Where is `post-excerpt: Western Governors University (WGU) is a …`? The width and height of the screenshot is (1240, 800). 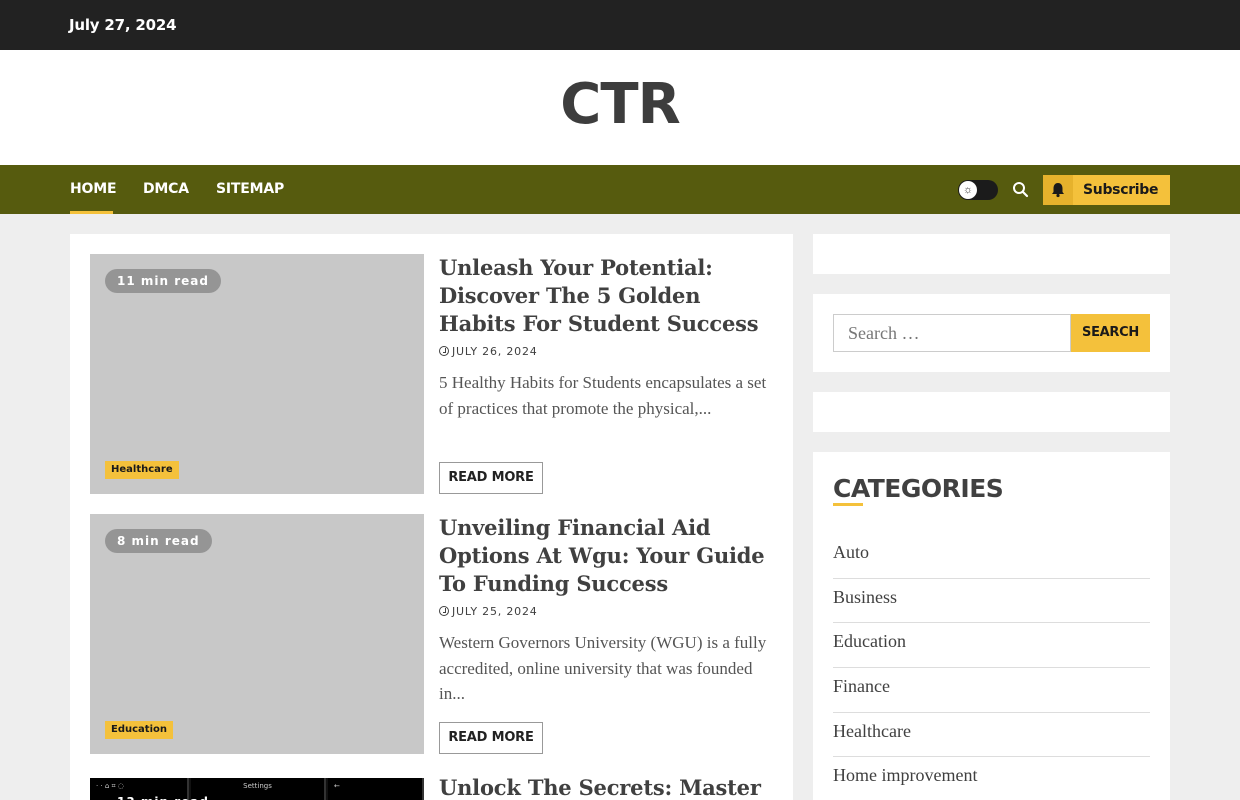
post-excerpt: Western Governors University (WGU) is a … is located at coordinates (603, 668).